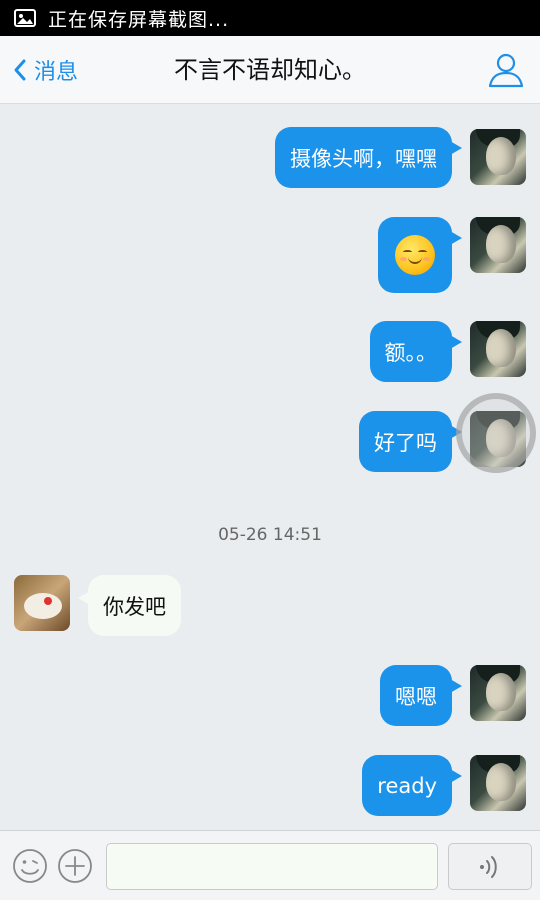 This screenshot has width=540, height=900. What do you see at coordinates (415, 255) in the screenshot?
I see `smiling-emoji-icon` at bounding box center [415, 255].